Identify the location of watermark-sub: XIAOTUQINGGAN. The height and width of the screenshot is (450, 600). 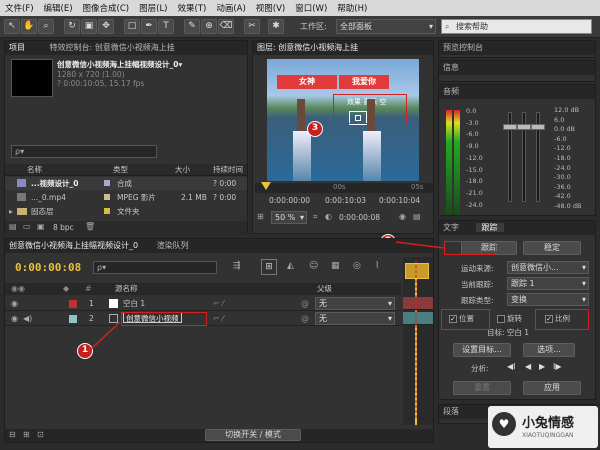
(548, 435).